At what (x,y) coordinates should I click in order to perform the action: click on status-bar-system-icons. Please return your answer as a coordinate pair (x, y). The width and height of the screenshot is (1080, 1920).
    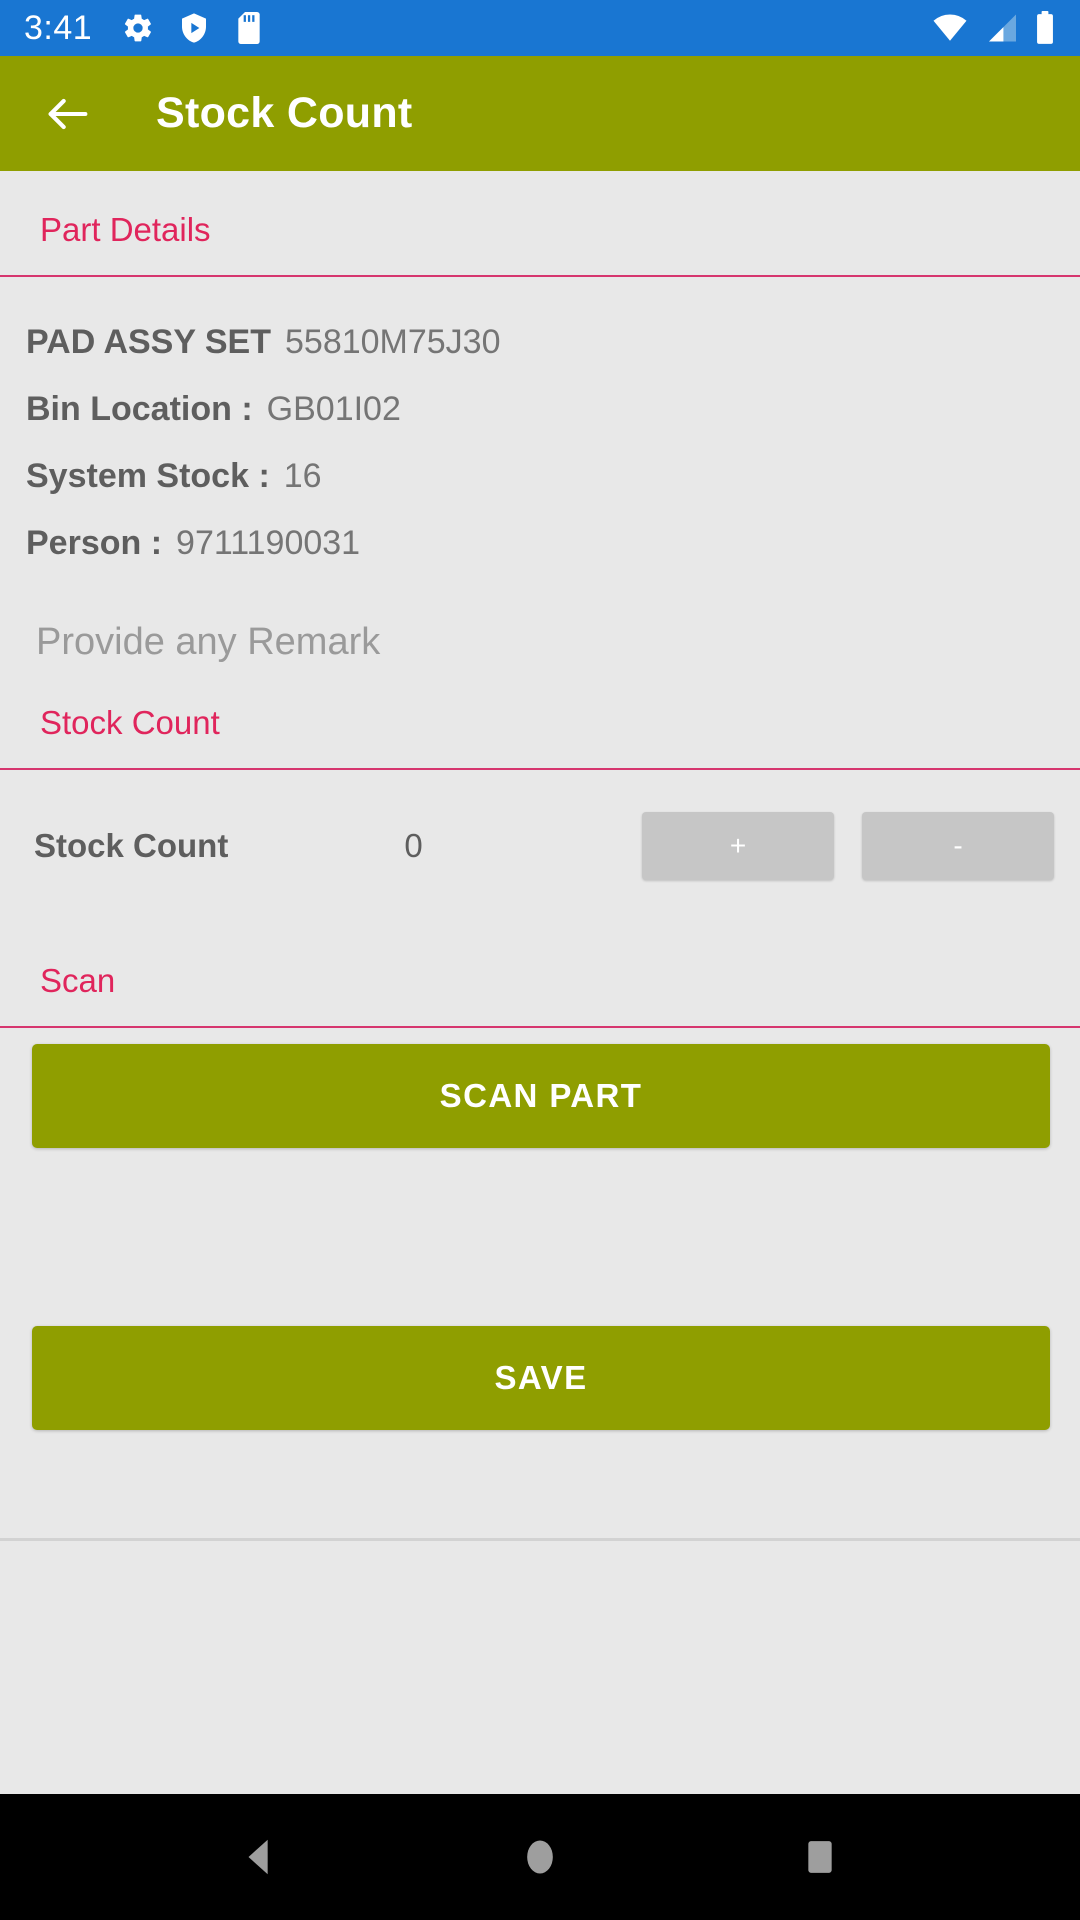
    Looking at the image, I should click on (994, 28).